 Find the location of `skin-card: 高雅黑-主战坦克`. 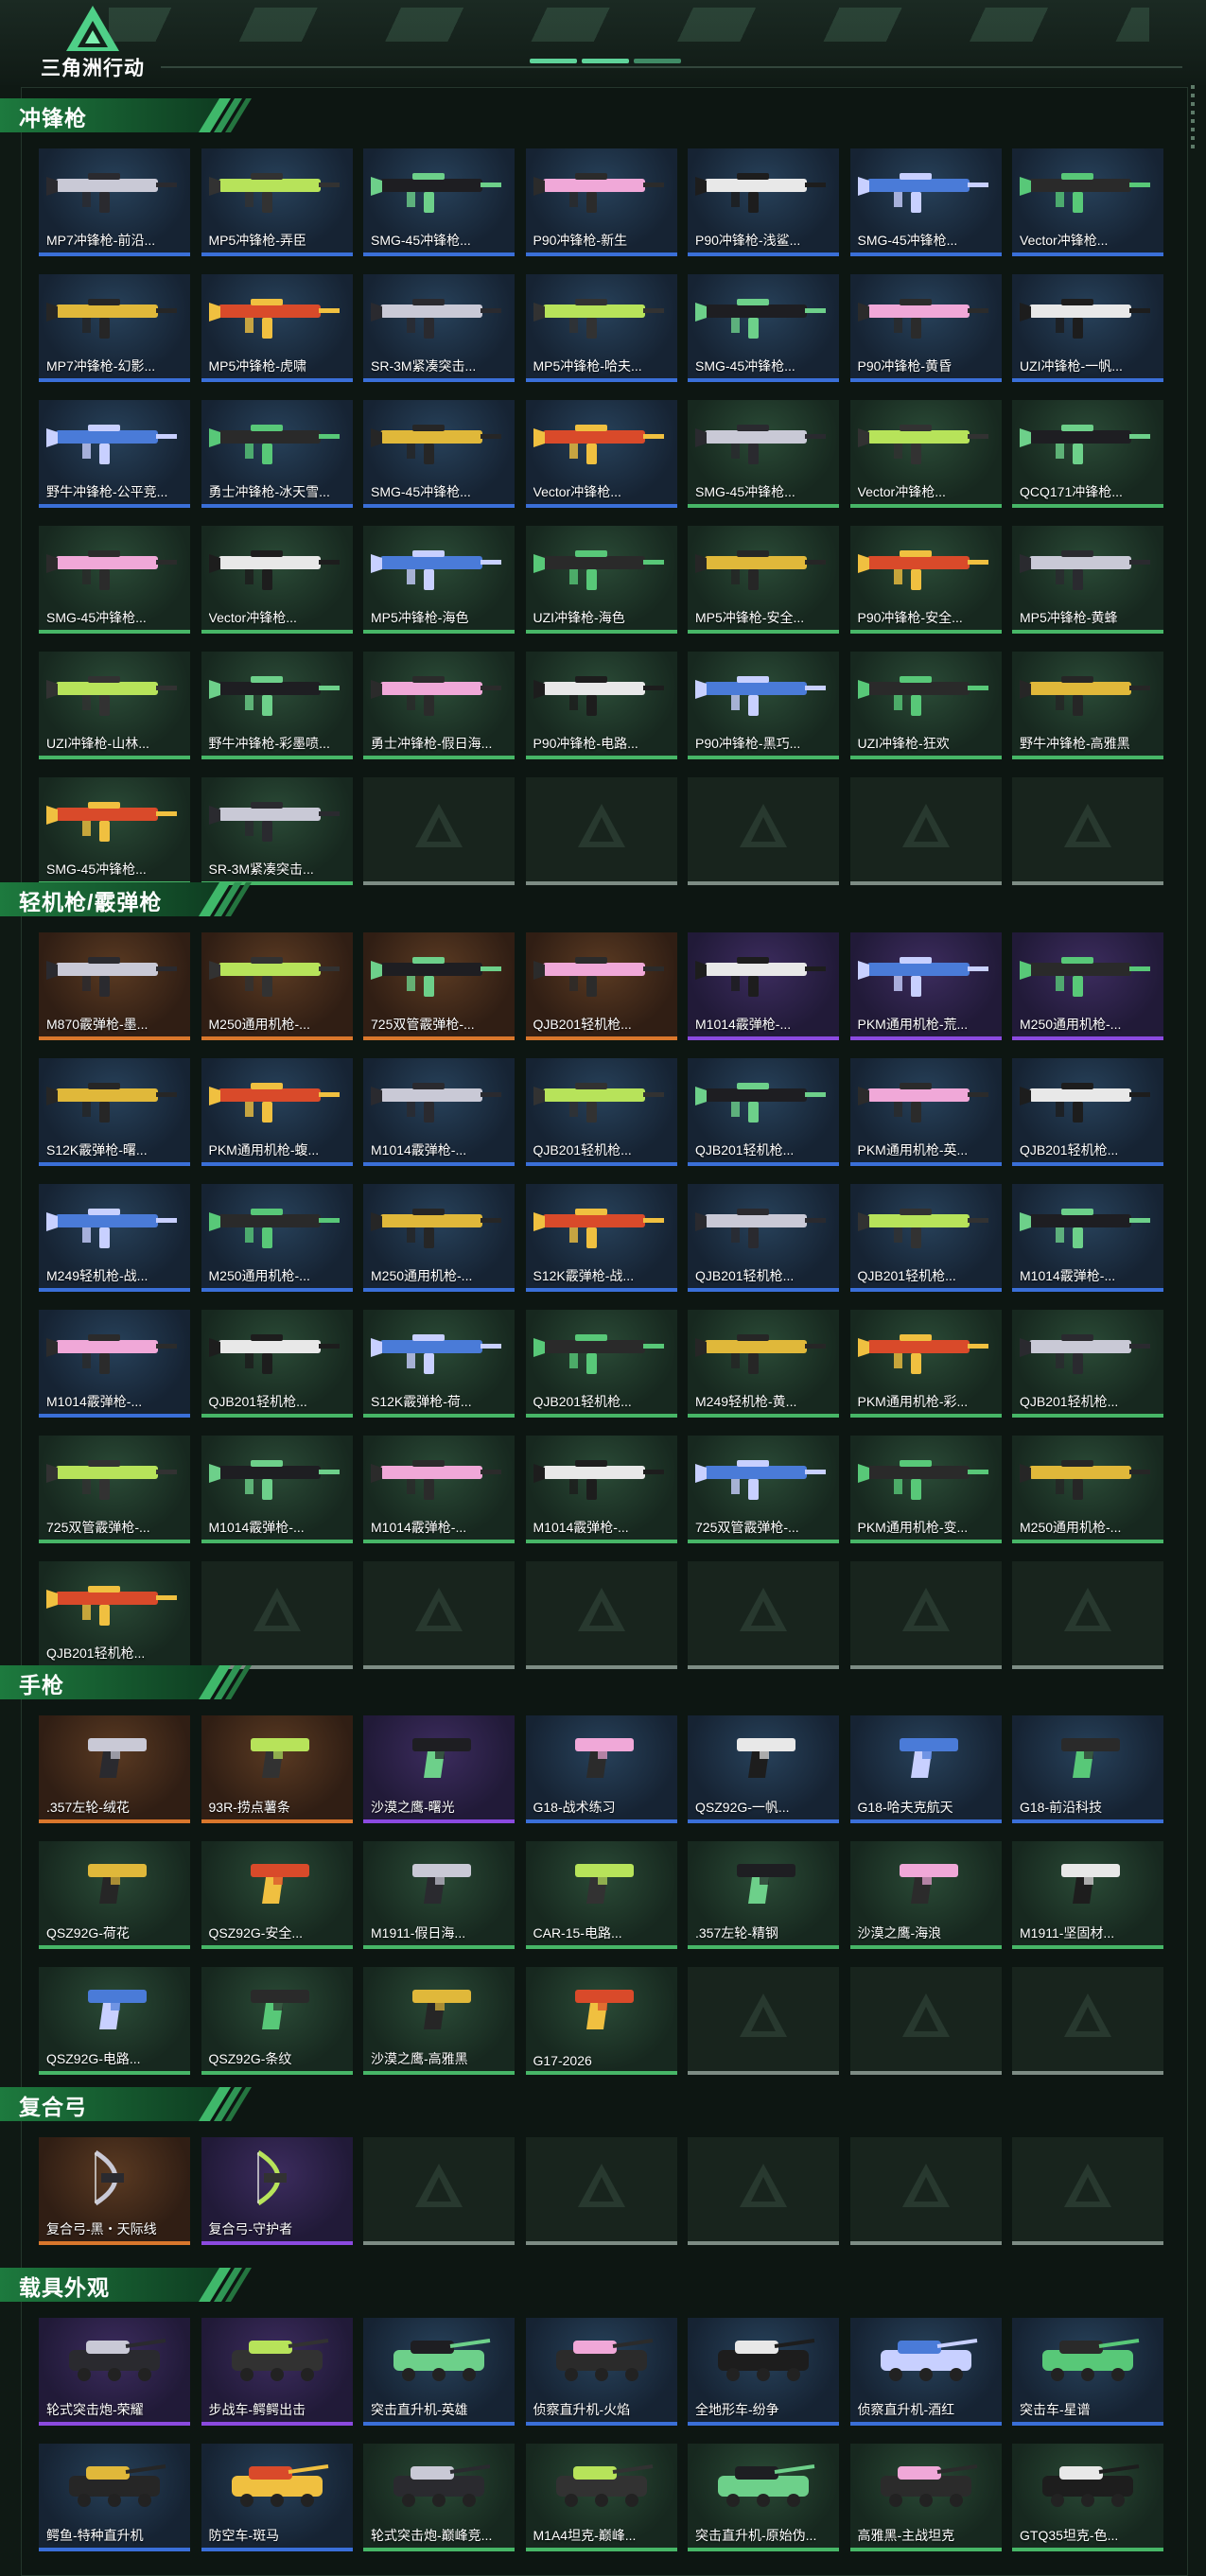

skin-card: 高雅黑-主战坦克 is located at coordinates (925, 2497).